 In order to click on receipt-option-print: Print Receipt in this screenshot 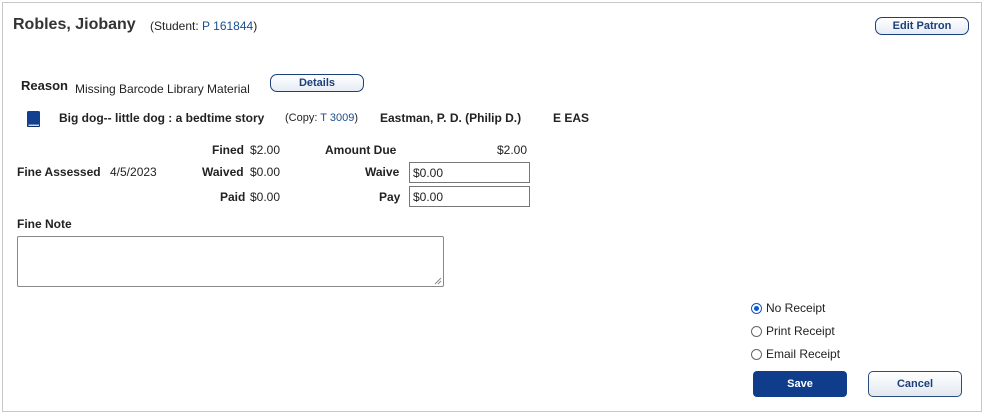, I will do `click(793, 331)`.